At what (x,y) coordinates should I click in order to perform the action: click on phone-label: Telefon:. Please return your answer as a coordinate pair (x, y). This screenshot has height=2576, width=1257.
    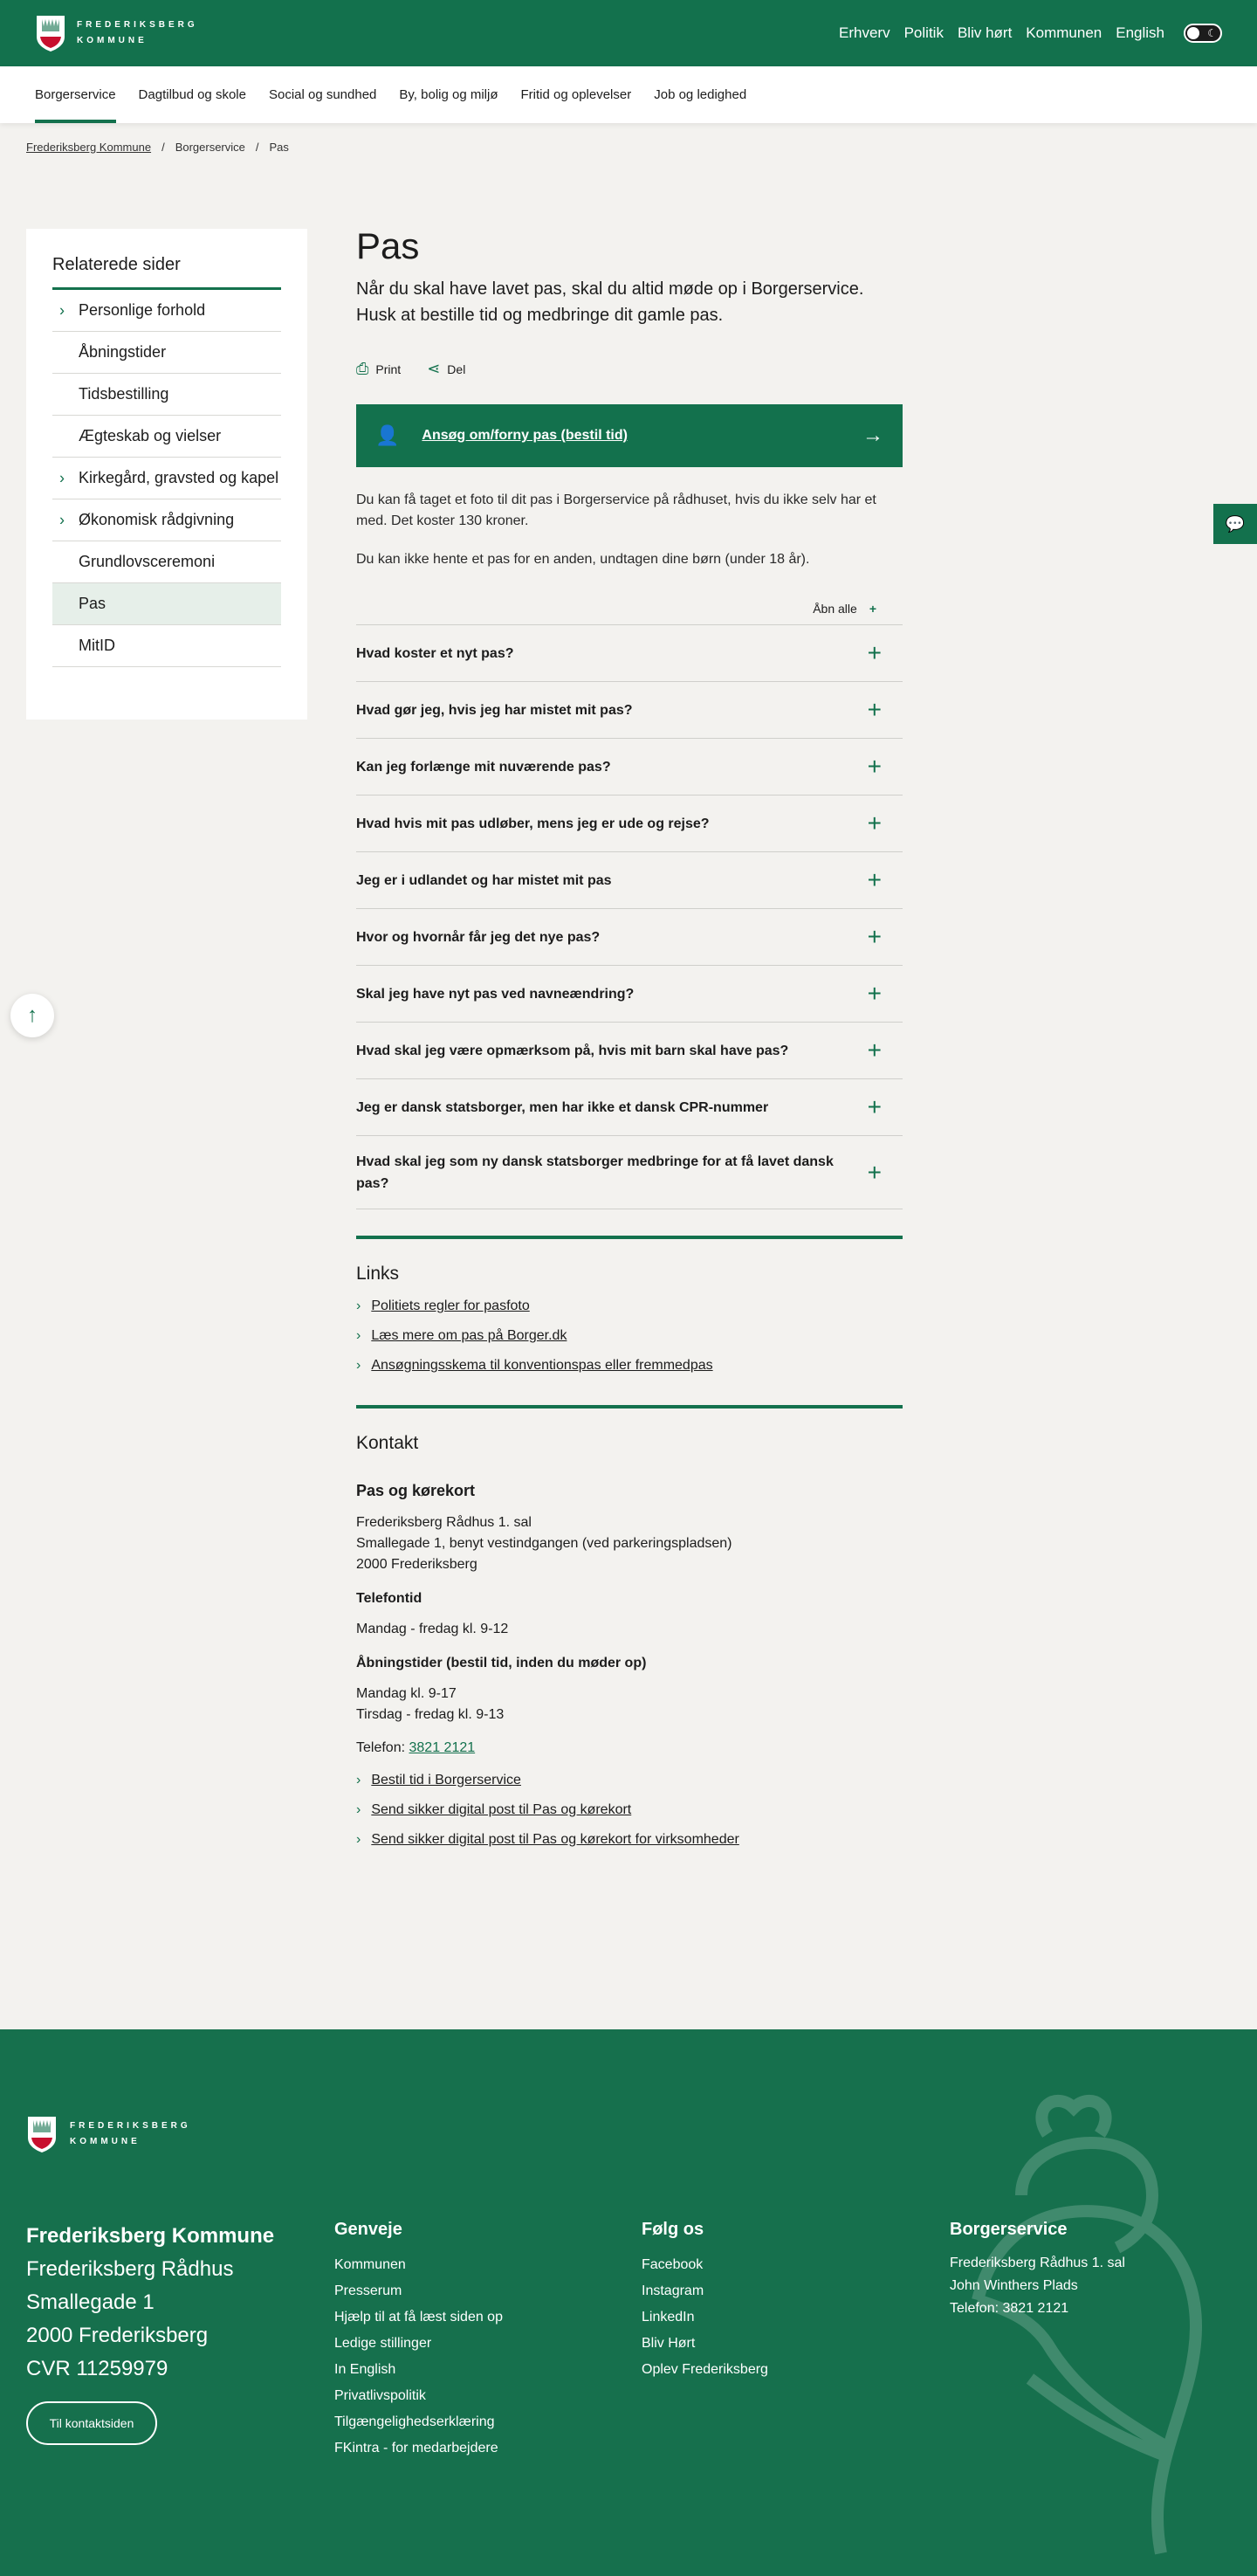
    Looking at the image, I should click on (381, 1747).